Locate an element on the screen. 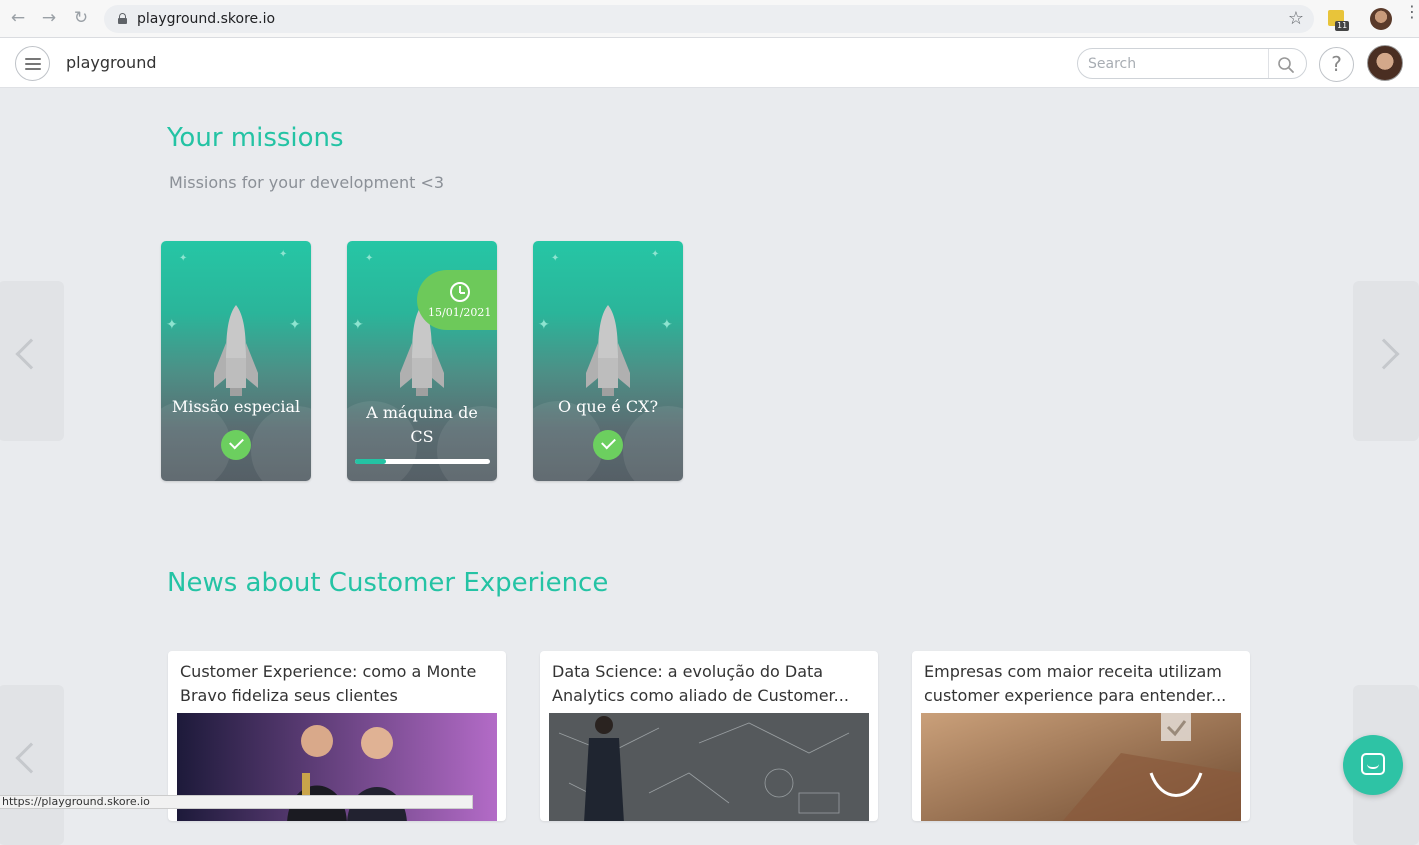 Image resolution: width=1419 pixels, height=845 pixels. back-icon: ← is located at coordinates (18, 18).